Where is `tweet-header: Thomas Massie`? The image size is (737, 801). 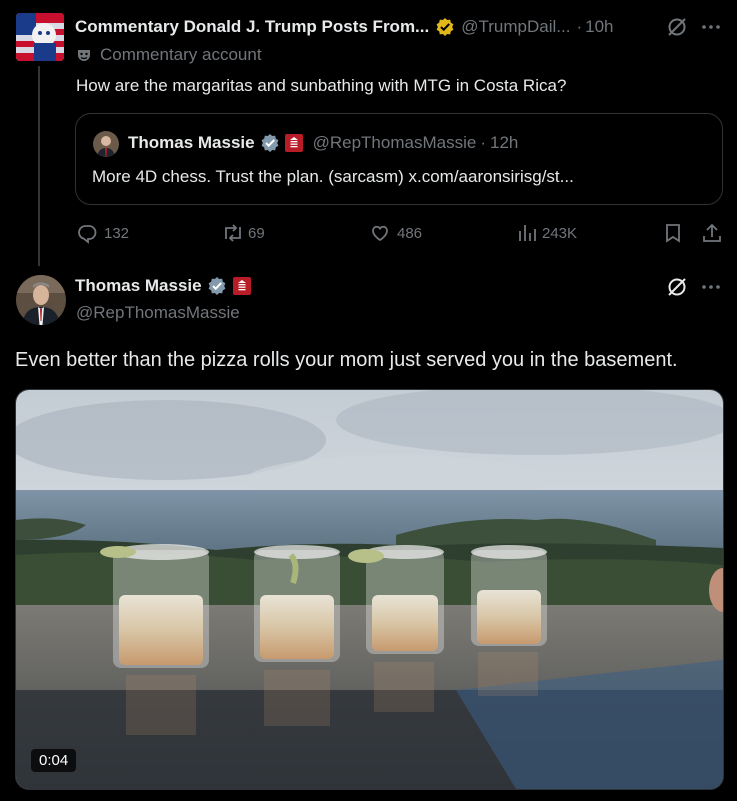 tweet-header: Thomas Massie is located at coordinates (163, 286).